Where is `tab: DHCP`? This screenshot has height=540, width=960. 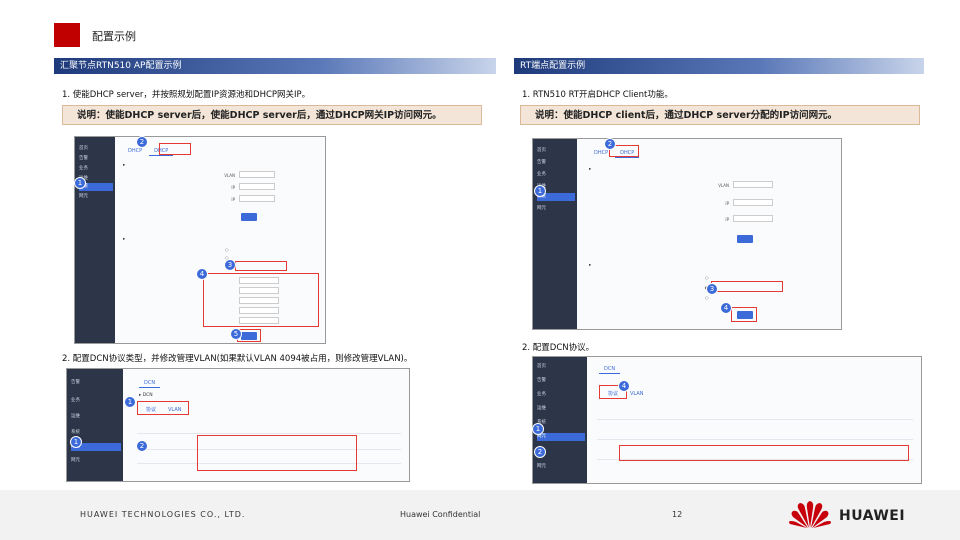 tab: DHCP is located at coordinates (135, 151).